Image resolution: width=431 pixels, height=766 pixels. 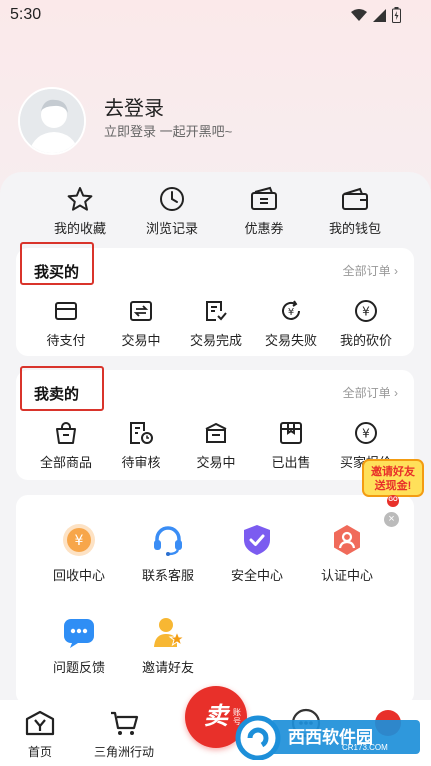 I want to click on quick-item-label: 浏览记录, so click(x=171, y=228).